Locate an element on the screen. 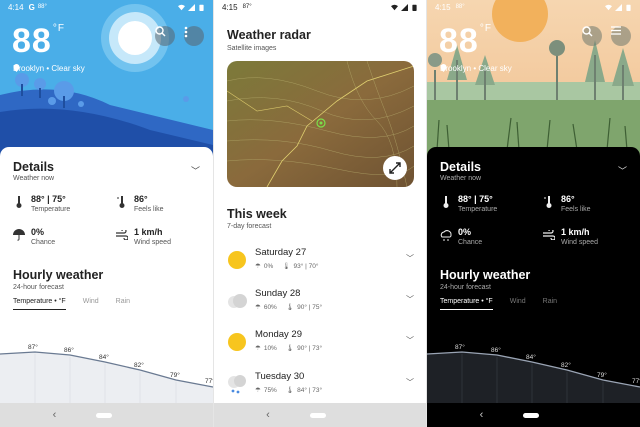 The width and height of the screenshot is (640, 427). menu-button is located at coordinates (621, 36).